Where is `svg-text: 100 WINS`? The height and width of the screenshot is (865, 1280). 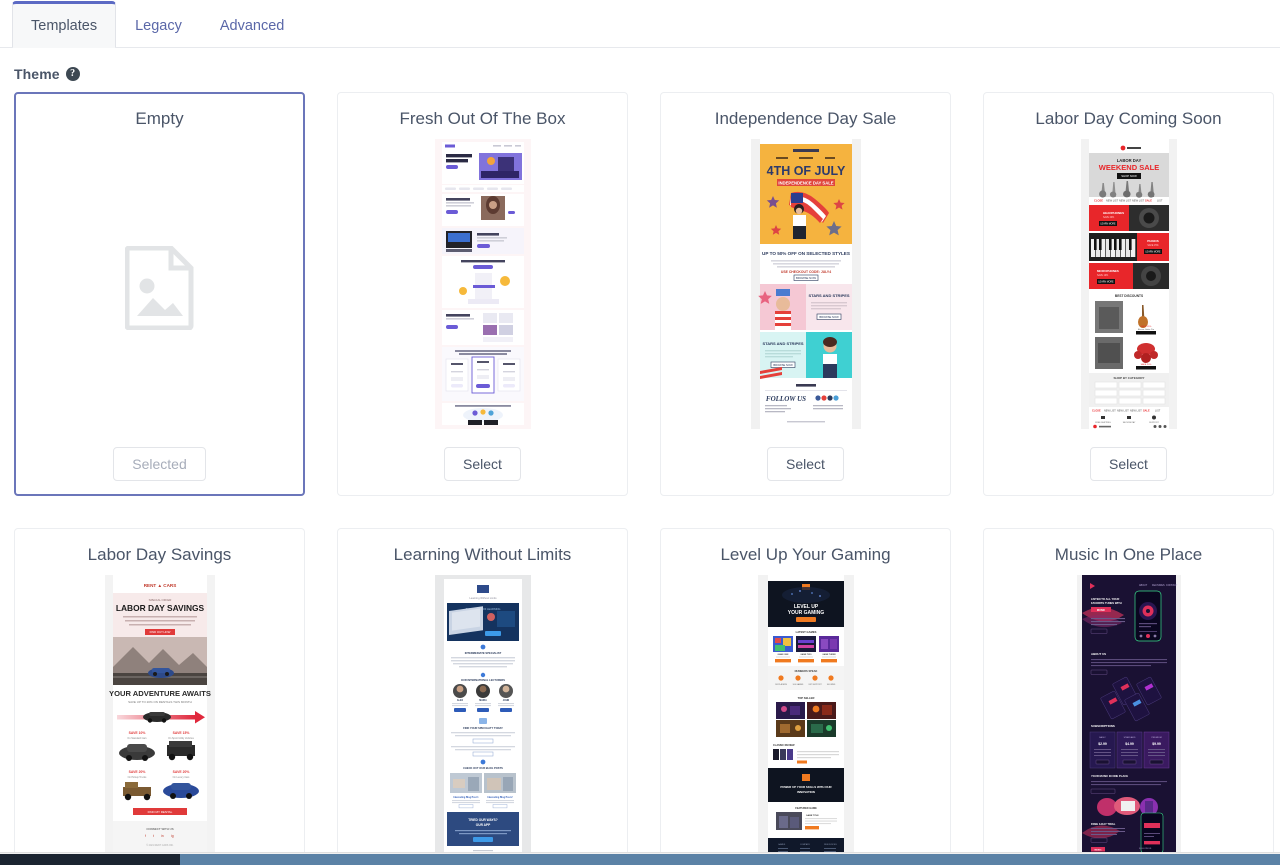
svg-text: 100 WINS is located at coordinates (830, 685).